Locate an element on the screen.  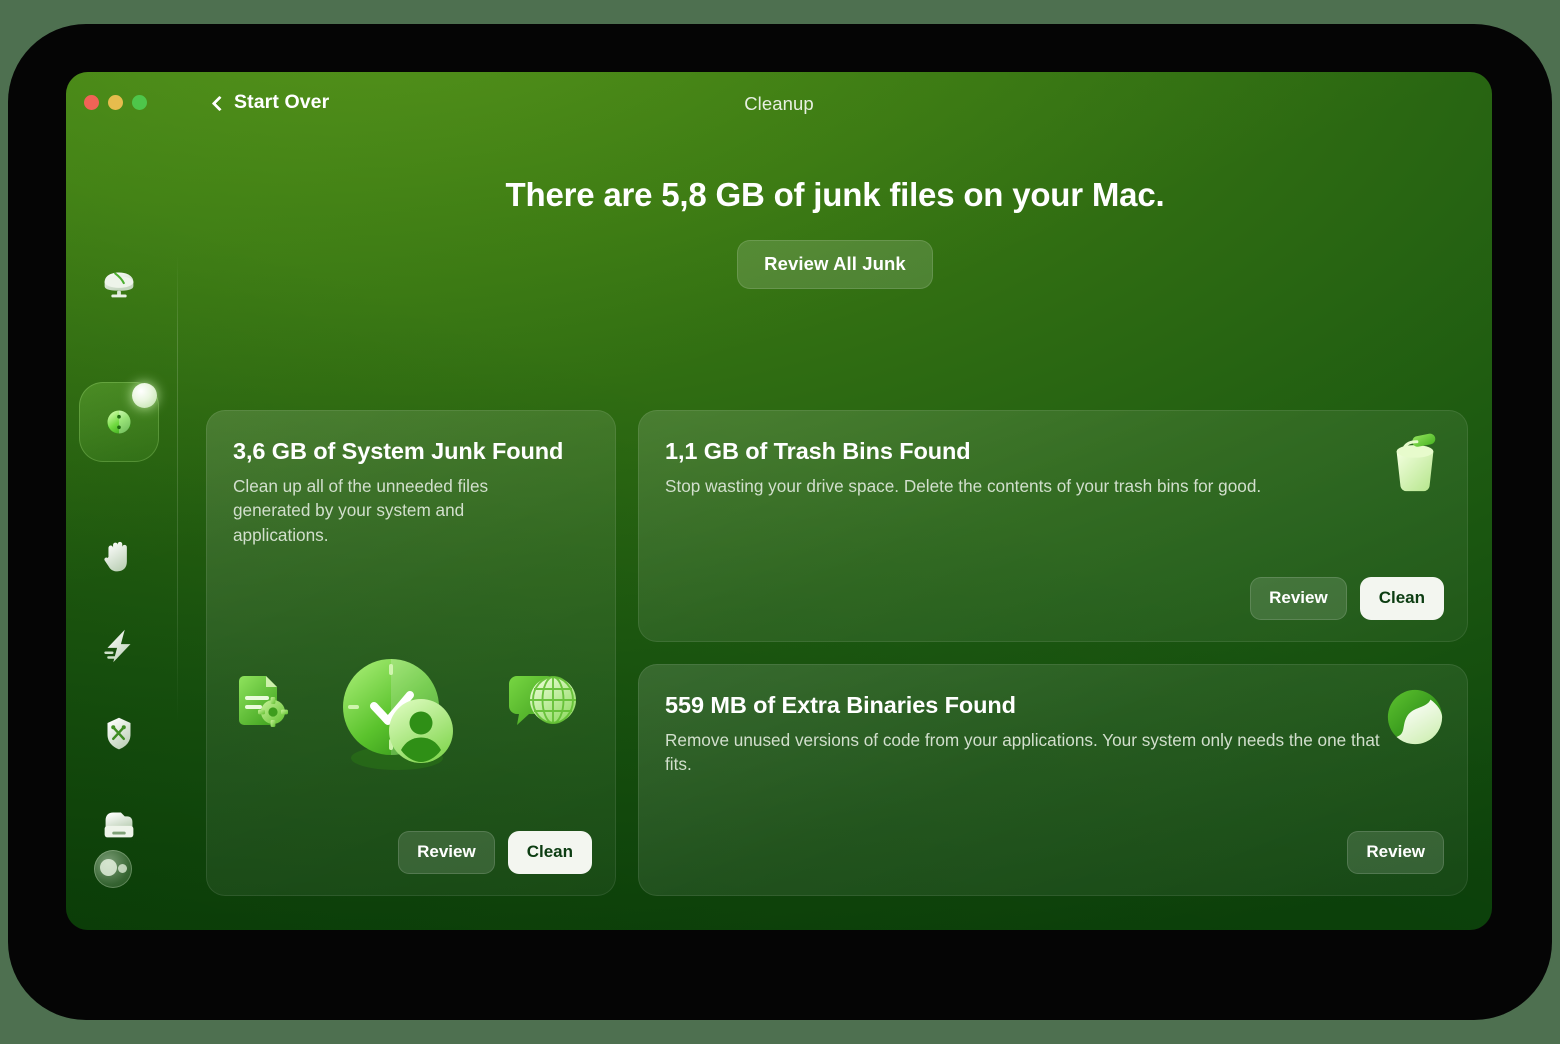
sidebar-item-cleanup is located at coordinates (119, 422).